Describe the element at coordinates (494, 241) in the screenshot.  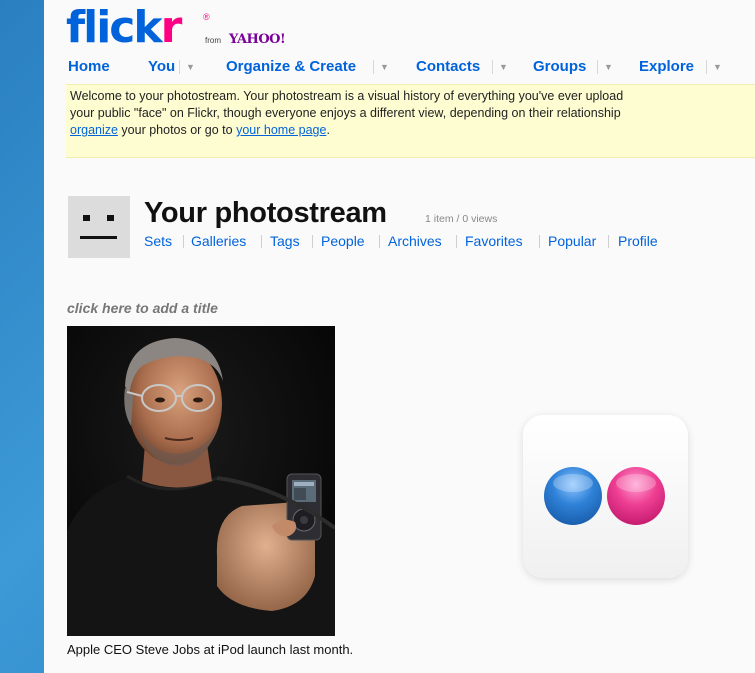
I see `subnav-favorites: Favorites` at that location.